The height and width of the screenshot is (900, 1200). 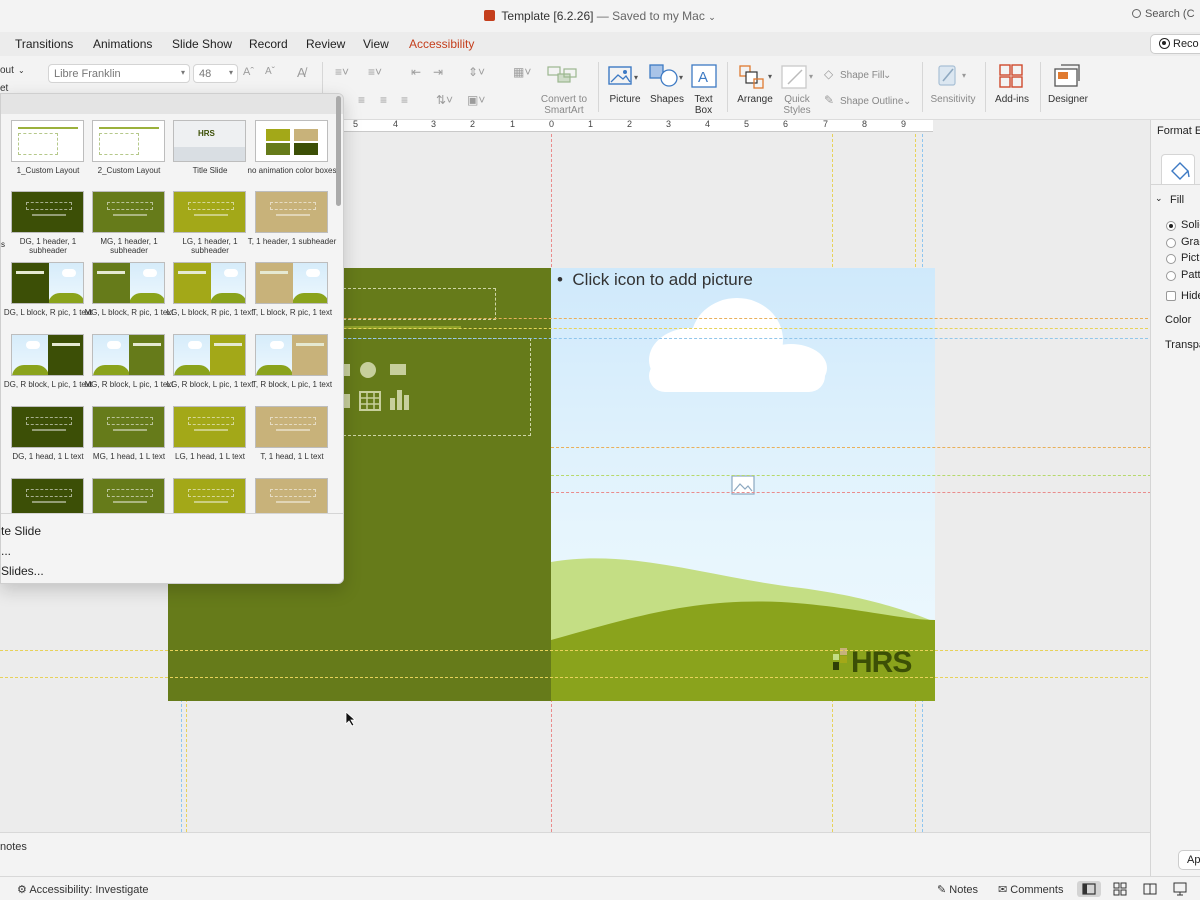 I want to click on quick-styles-button: Quick Styles, so click(x=797, y=105).